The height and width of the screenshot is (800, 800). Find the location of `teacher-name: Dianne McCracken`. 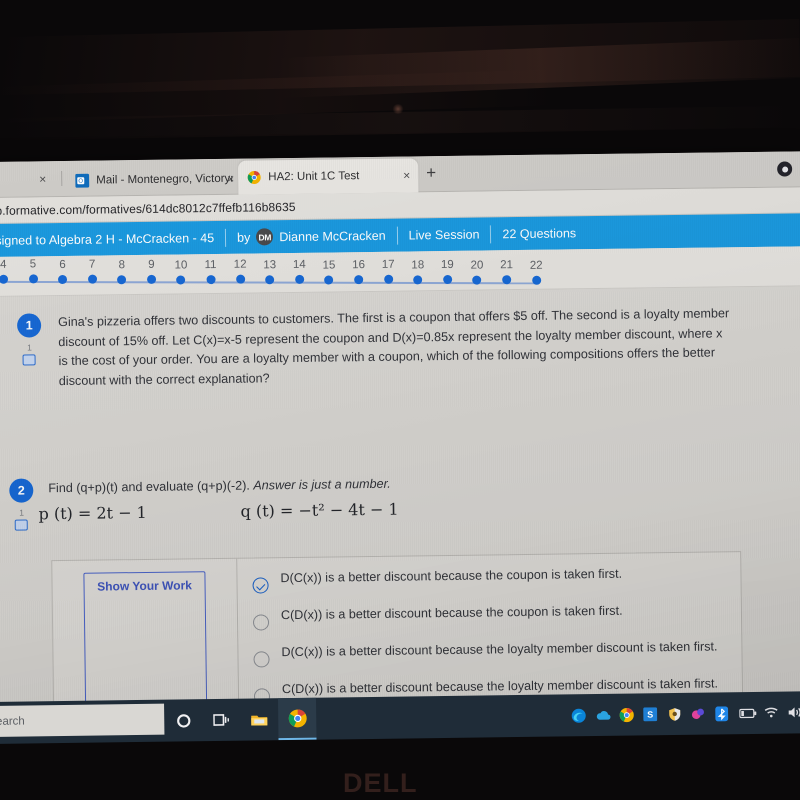

teacher-name: Dianne McCracken is located at coordinates (332, 236).